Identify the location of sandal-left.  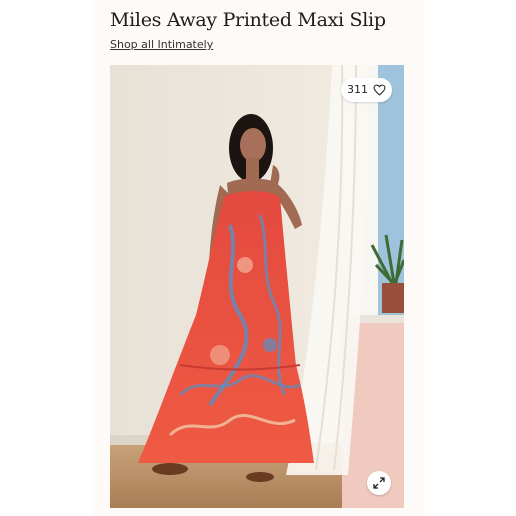
(170, 469).